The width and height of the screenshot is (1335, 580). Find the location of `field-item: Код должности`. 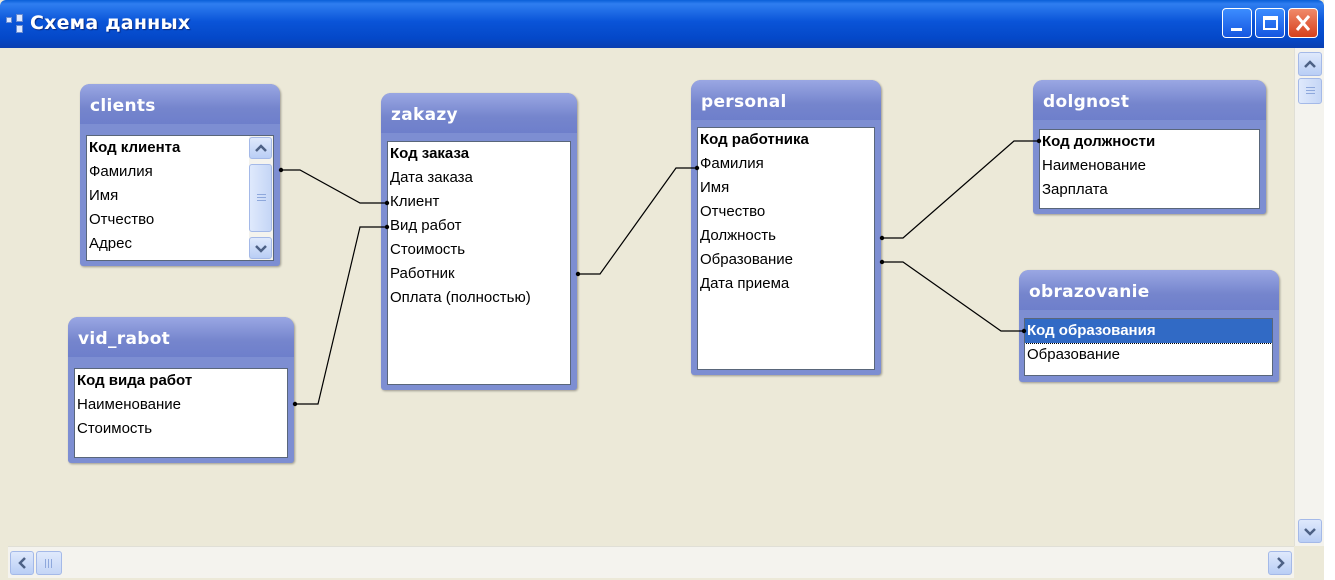

field-item: Код должности is located at coordinates (1149, 142).